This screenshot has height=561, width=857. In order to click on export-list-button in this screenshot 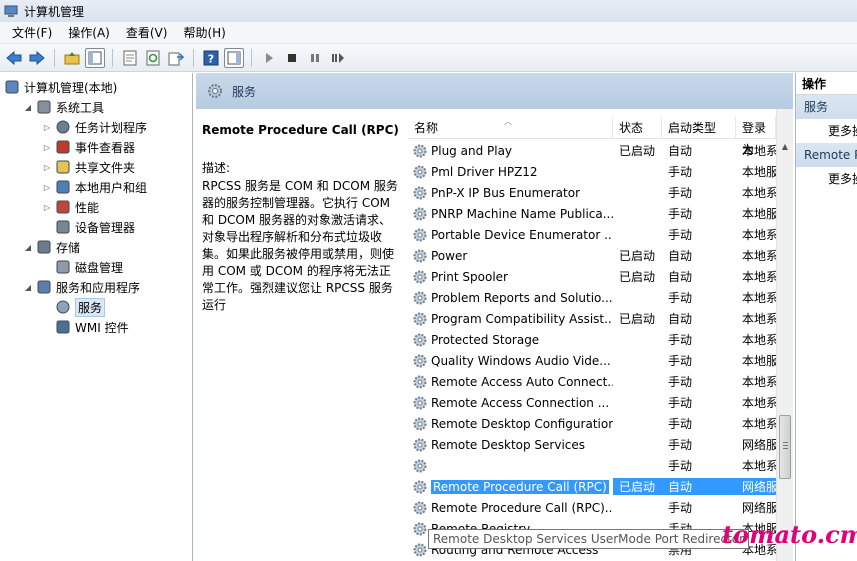, I will do `click(176, 58)`.